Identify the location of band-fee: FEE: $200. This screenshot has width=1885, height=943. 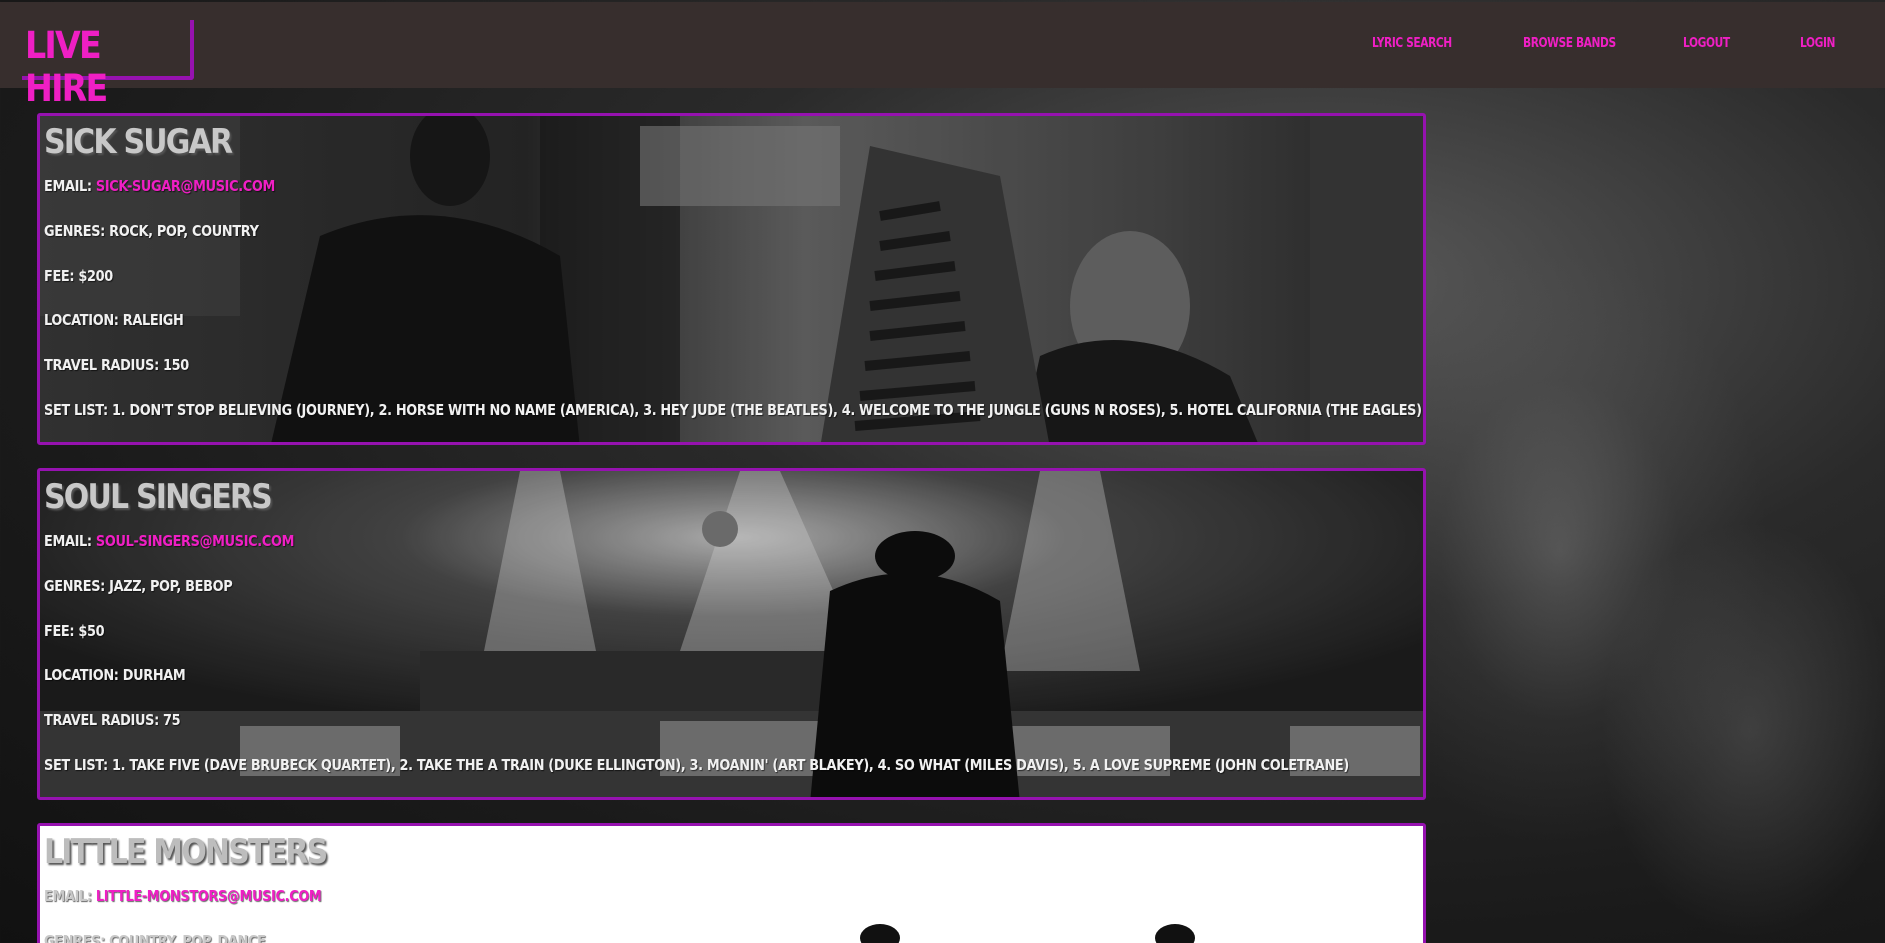
(78, 276).